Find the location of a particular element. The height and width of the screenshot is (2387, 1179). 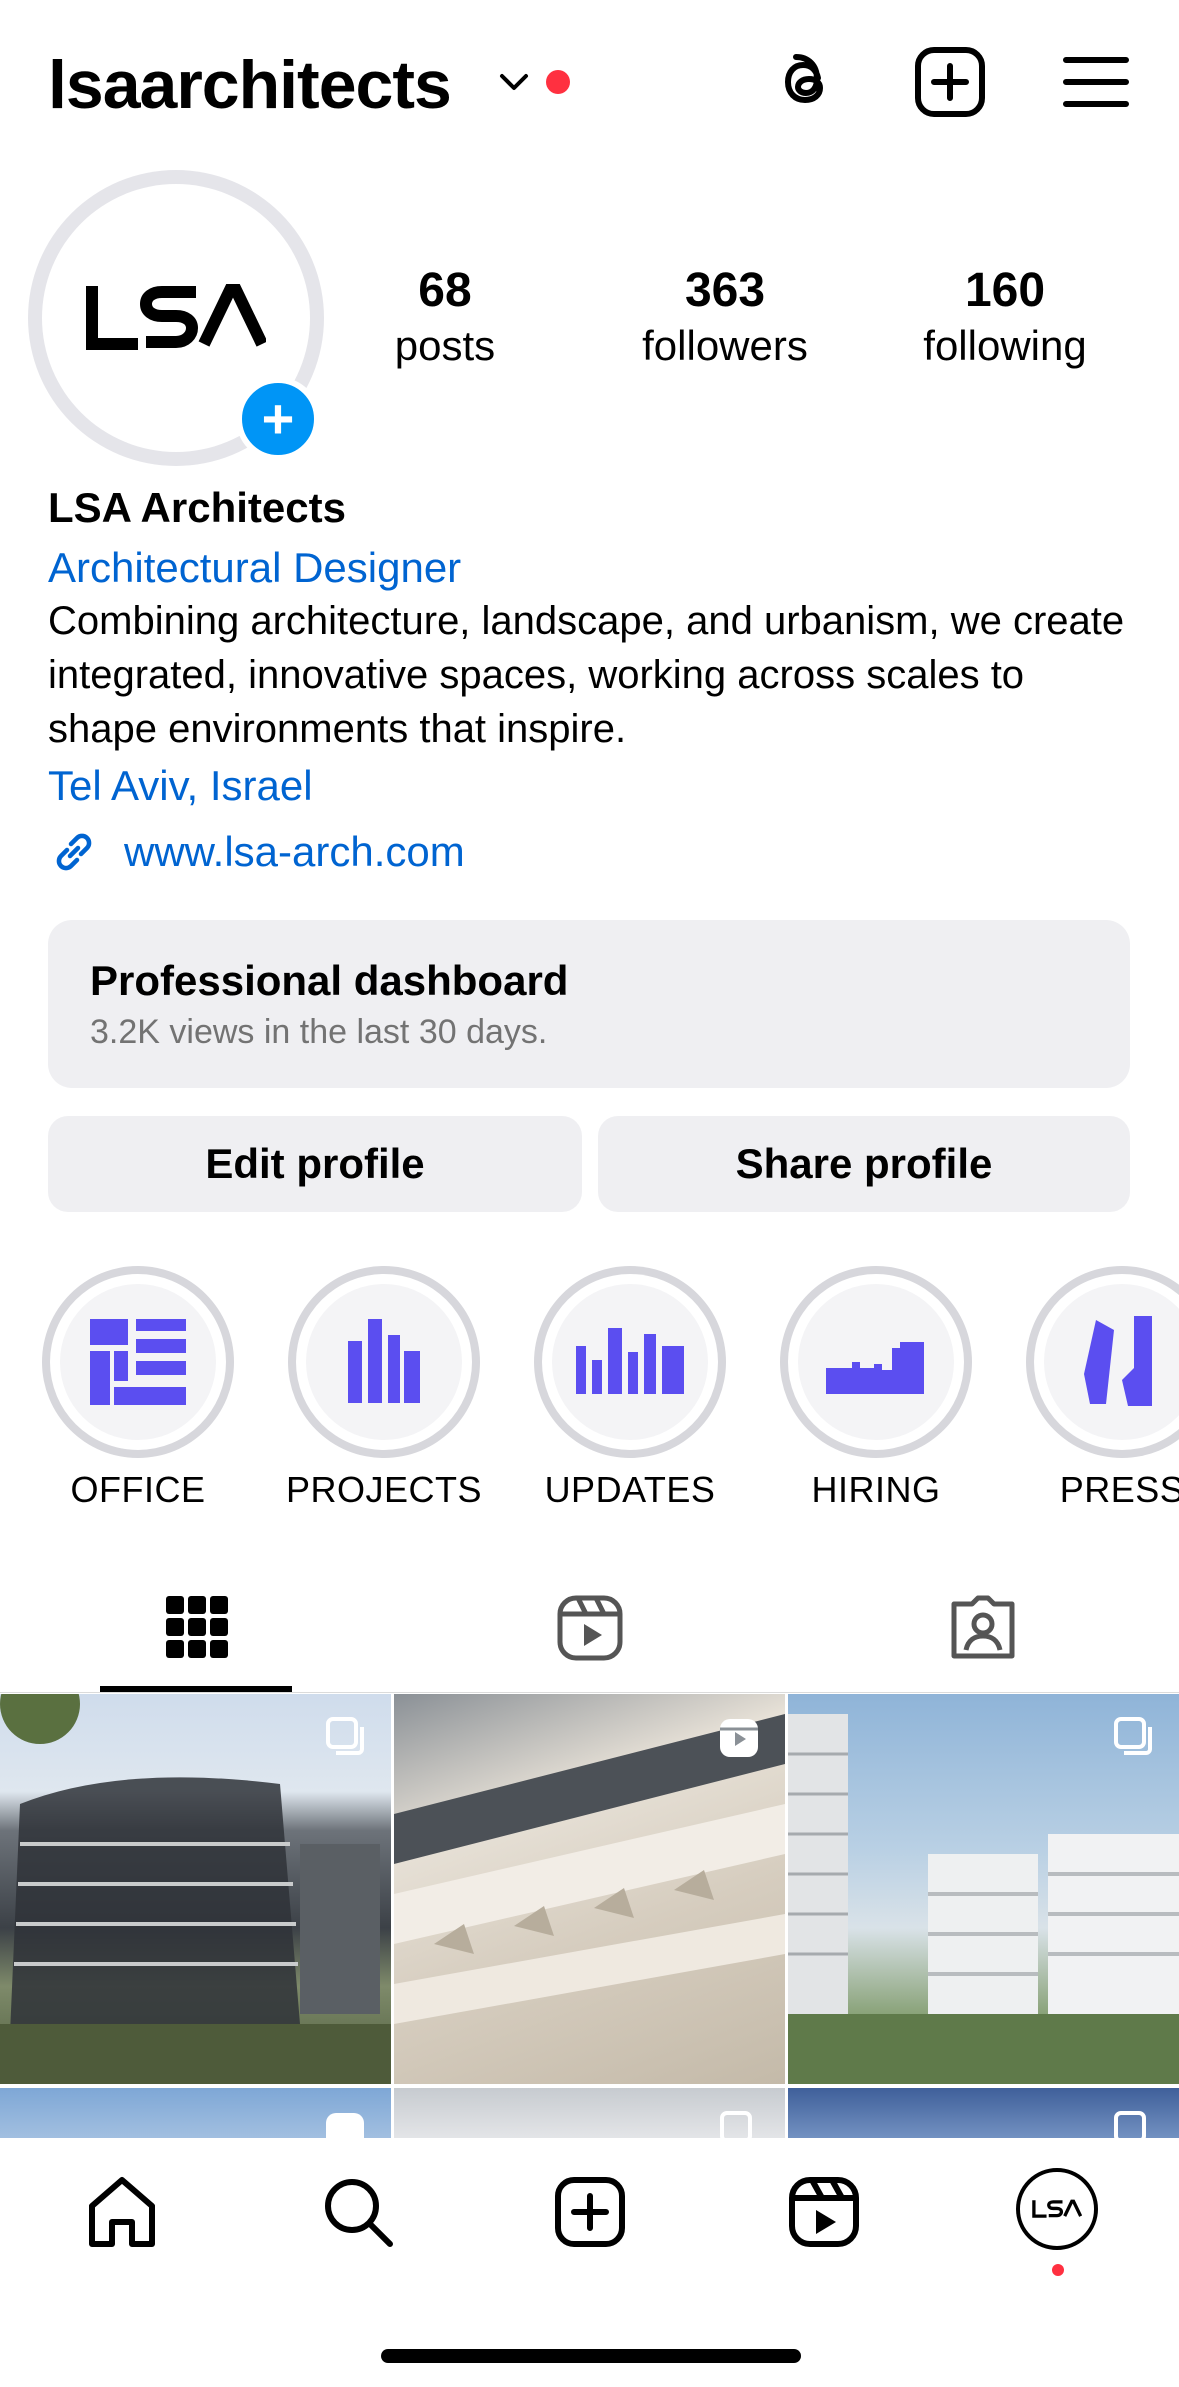

stat-following: 160 following is located at coordinates (1005, 317).